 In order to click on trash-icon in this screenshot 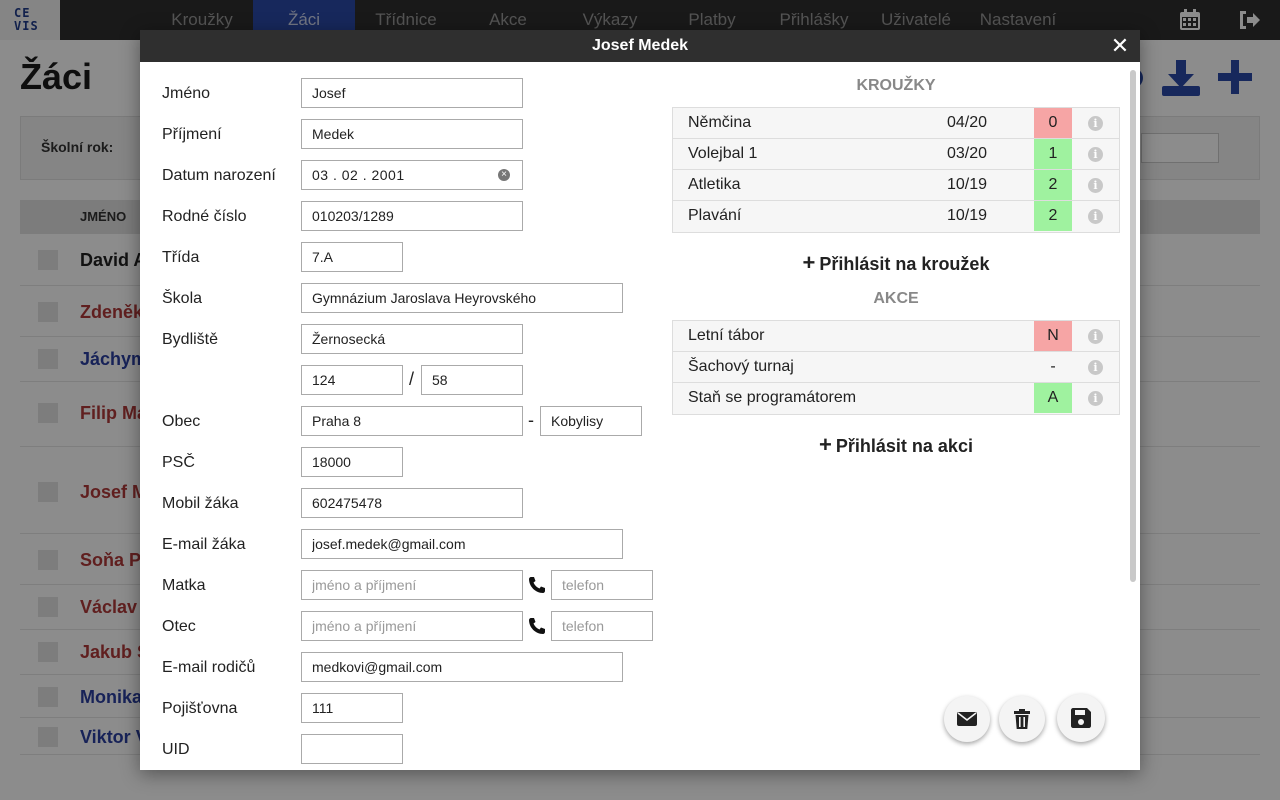, I will do `click(1022, 719)`.